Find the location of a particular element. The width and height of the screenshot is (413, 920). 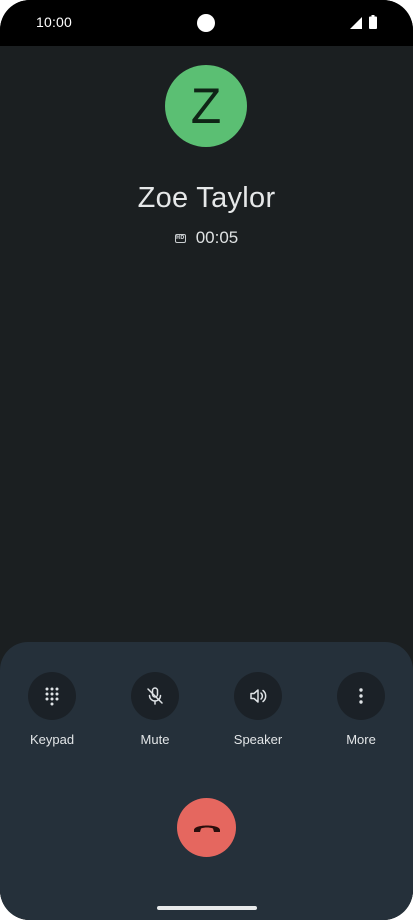

mute-label: Mute is located at coordinates (155, 739).